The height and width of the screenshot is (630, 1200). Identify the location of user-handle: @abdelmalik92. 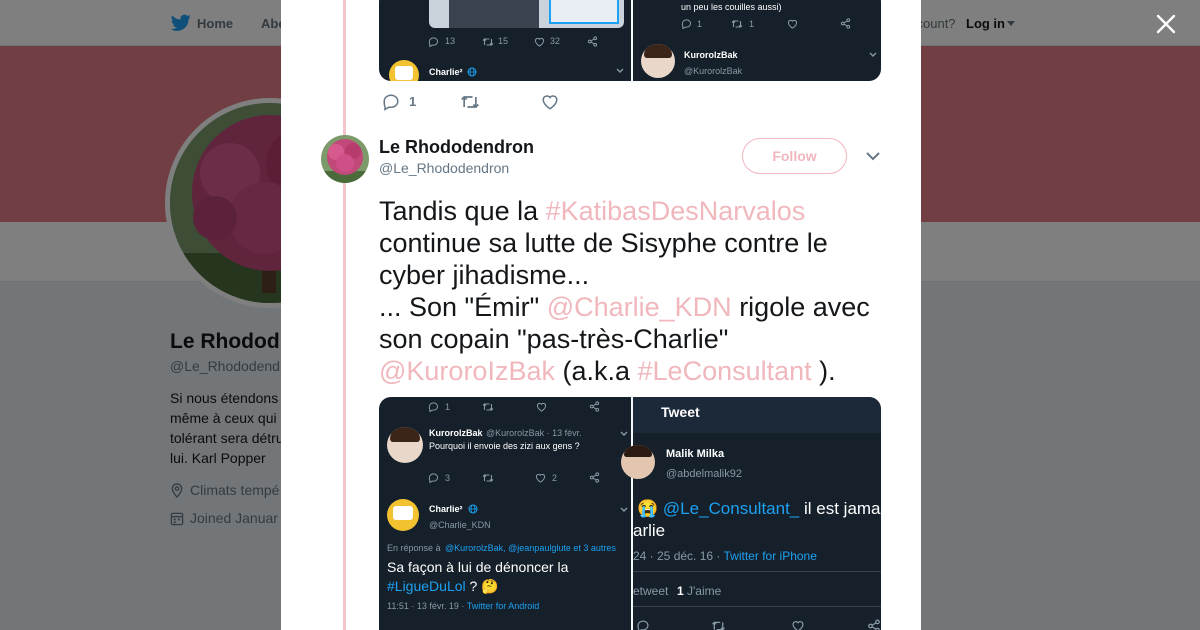
(704, 474).